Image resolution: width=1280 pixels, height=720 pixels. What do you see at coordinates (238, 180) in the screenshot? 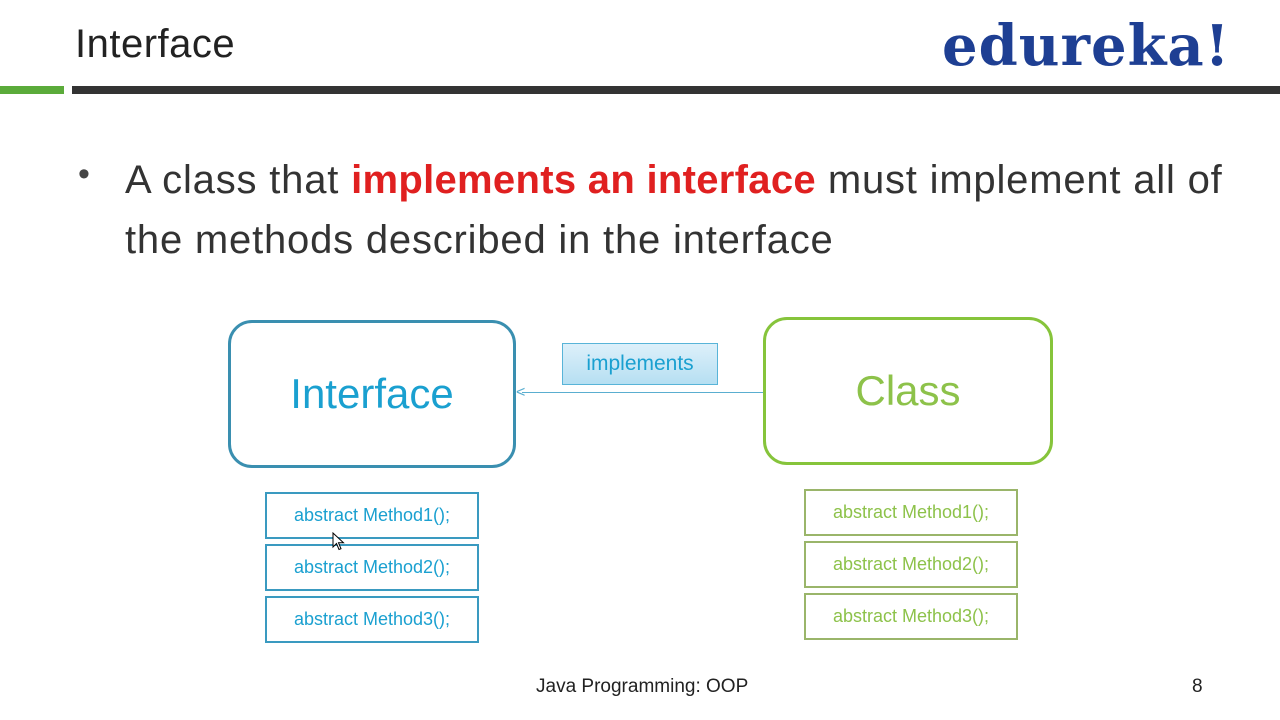
I see `bullet-text-before: A class that` at bounding box center [238, 180].